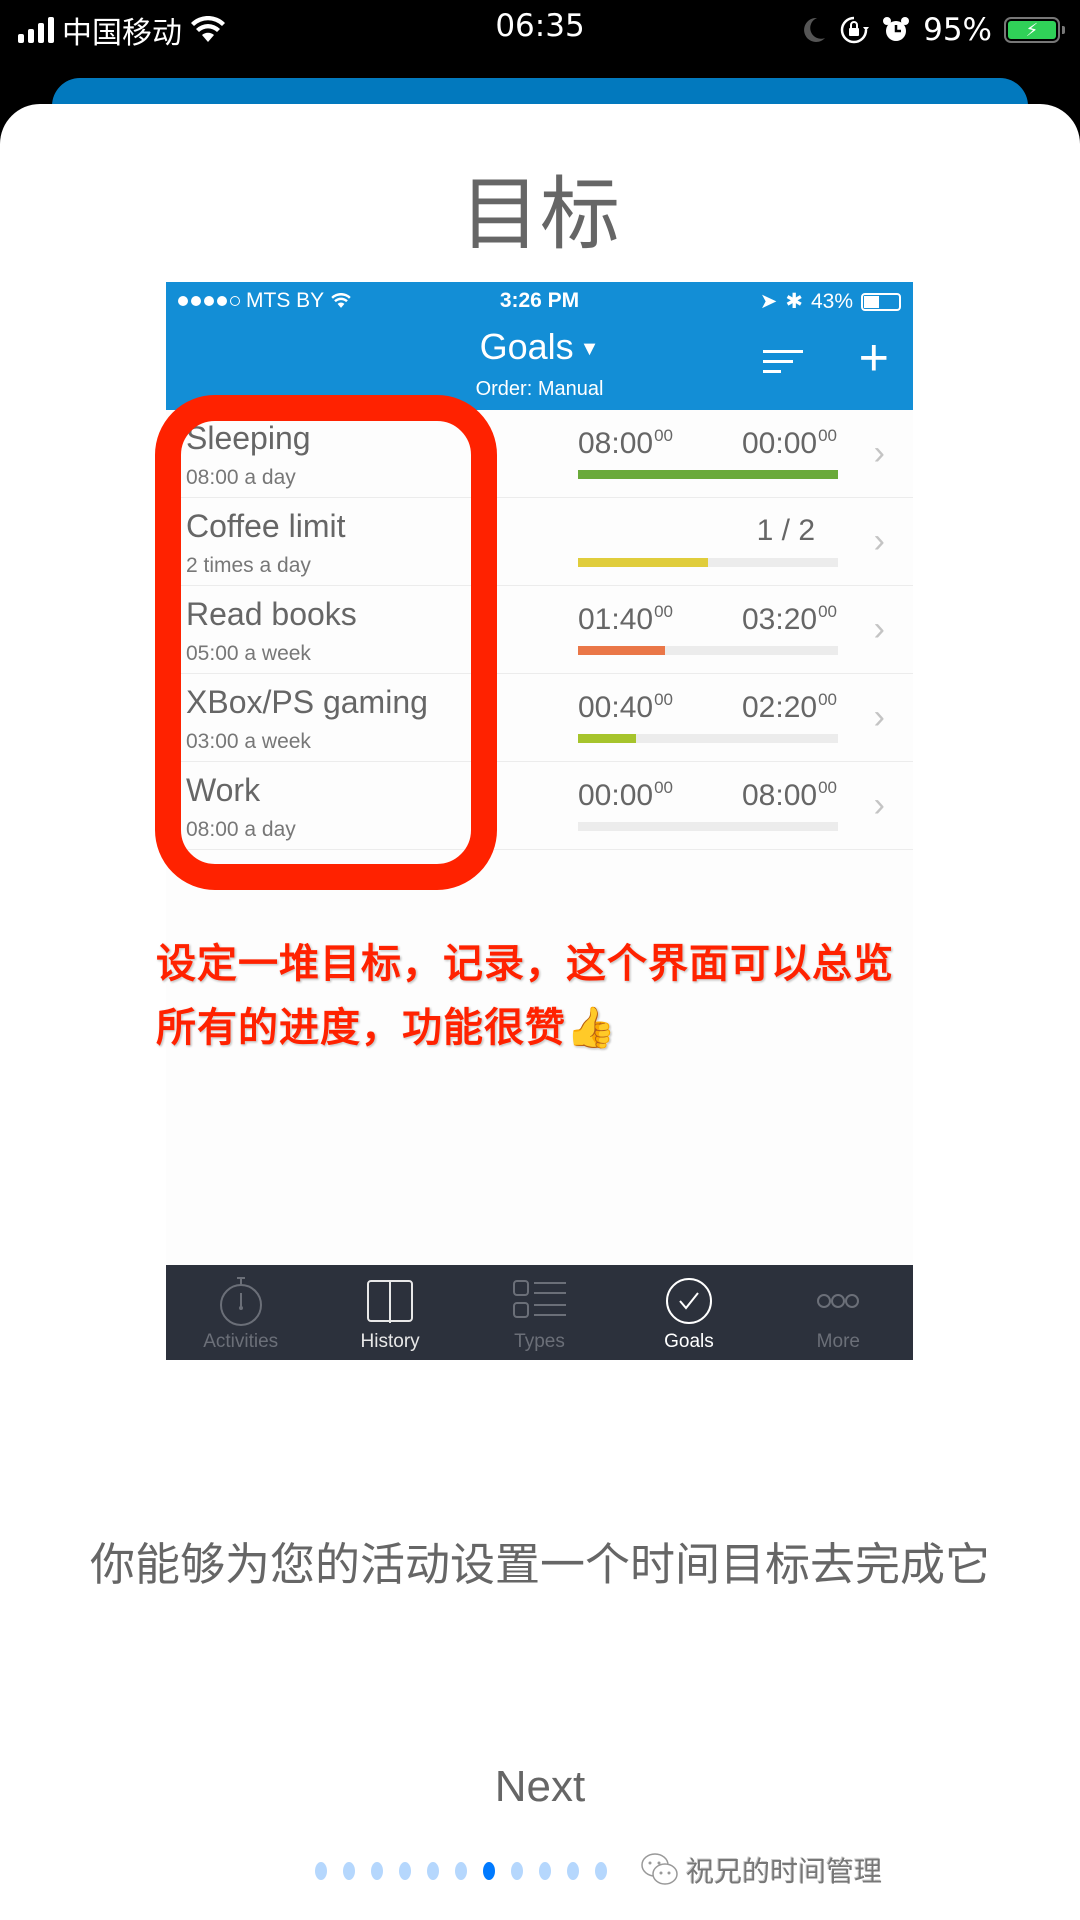 The height and width of the screenshot is (1920, 1080). What do you see at coordinates (815, 29) in the screenshot?
I see `moon-icon` at bounding box center [815, 29].